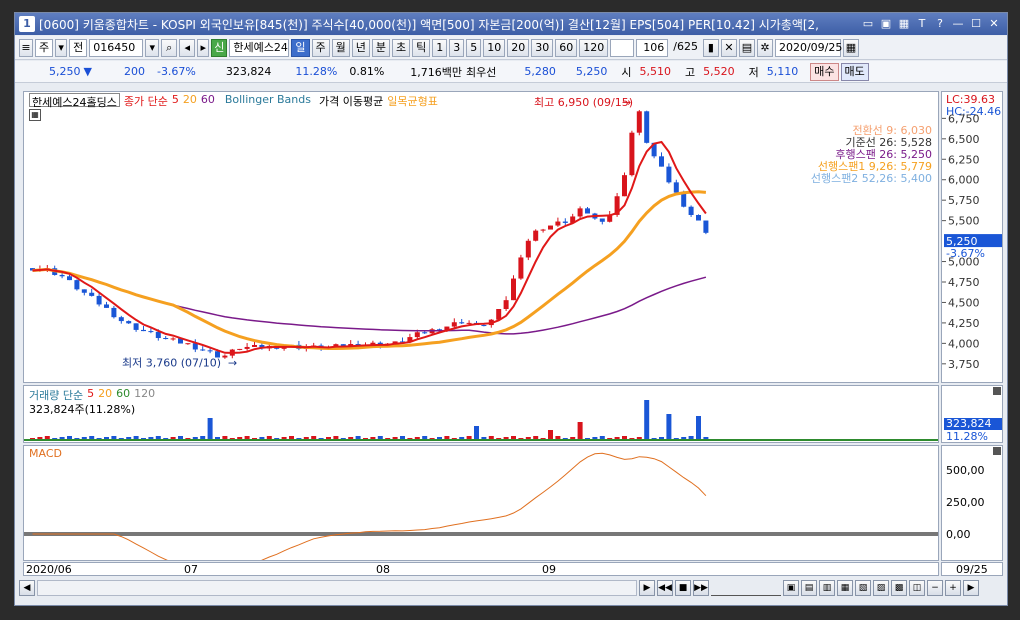 The height and width of the screenshot is (620, 1020). What do you see at coordinates (899, 588) in the screenshot?
I see `tool-icon: ▩` at bounding box center [899, 588].